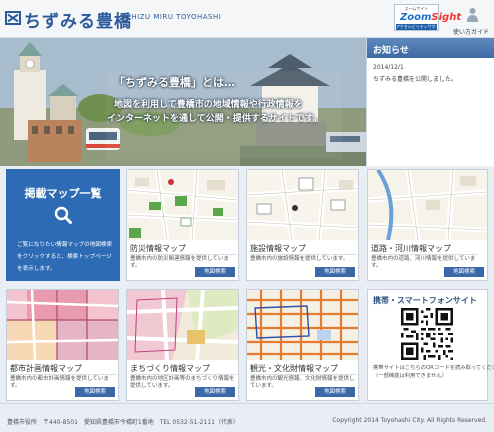 This screenshot has width=494, height=432. I want to click on hero-description-line1: 地図を利用して豊橋市の地域情報や行政情報を, so click(208, 105).